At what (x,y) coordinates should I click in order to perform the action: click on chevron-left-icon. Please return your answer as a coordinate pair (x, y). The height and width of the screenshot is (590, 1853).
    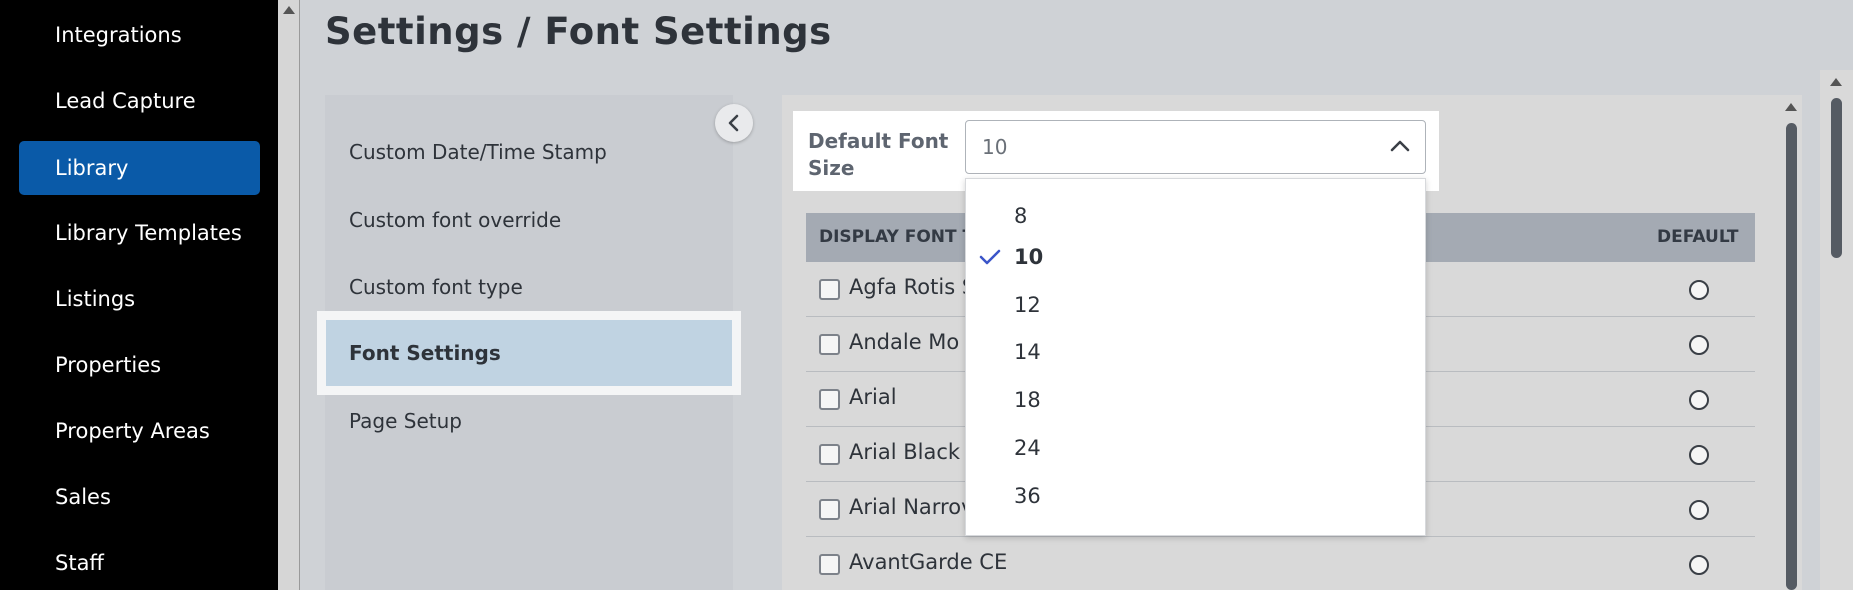
    Looking at the image, I should click on (733, 123).